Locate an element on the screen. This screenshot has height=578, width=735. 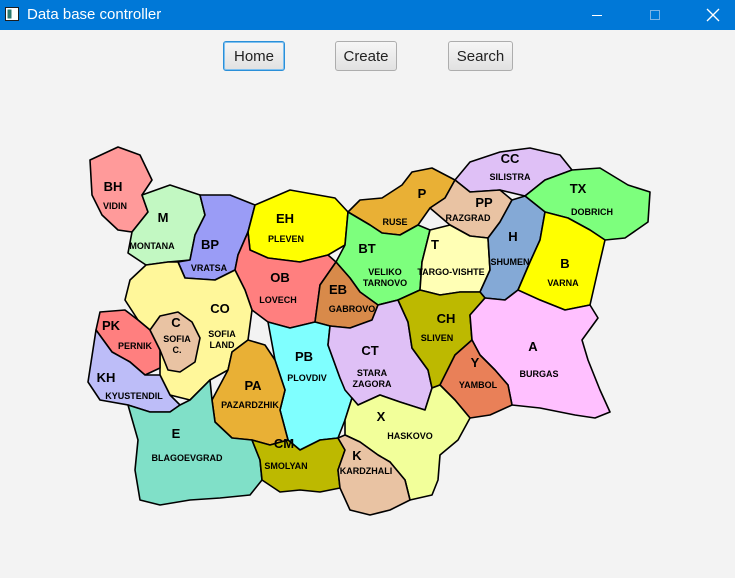
region-name-sliven: SLIVEN is located at coordinates (437, 338).